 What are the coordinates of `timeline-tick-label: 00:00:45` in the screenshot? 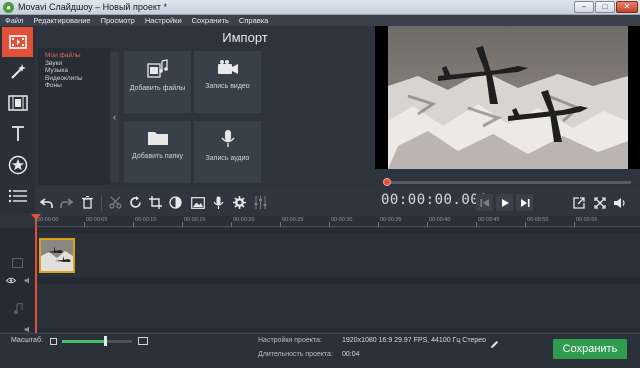 It's located at (489, 220).